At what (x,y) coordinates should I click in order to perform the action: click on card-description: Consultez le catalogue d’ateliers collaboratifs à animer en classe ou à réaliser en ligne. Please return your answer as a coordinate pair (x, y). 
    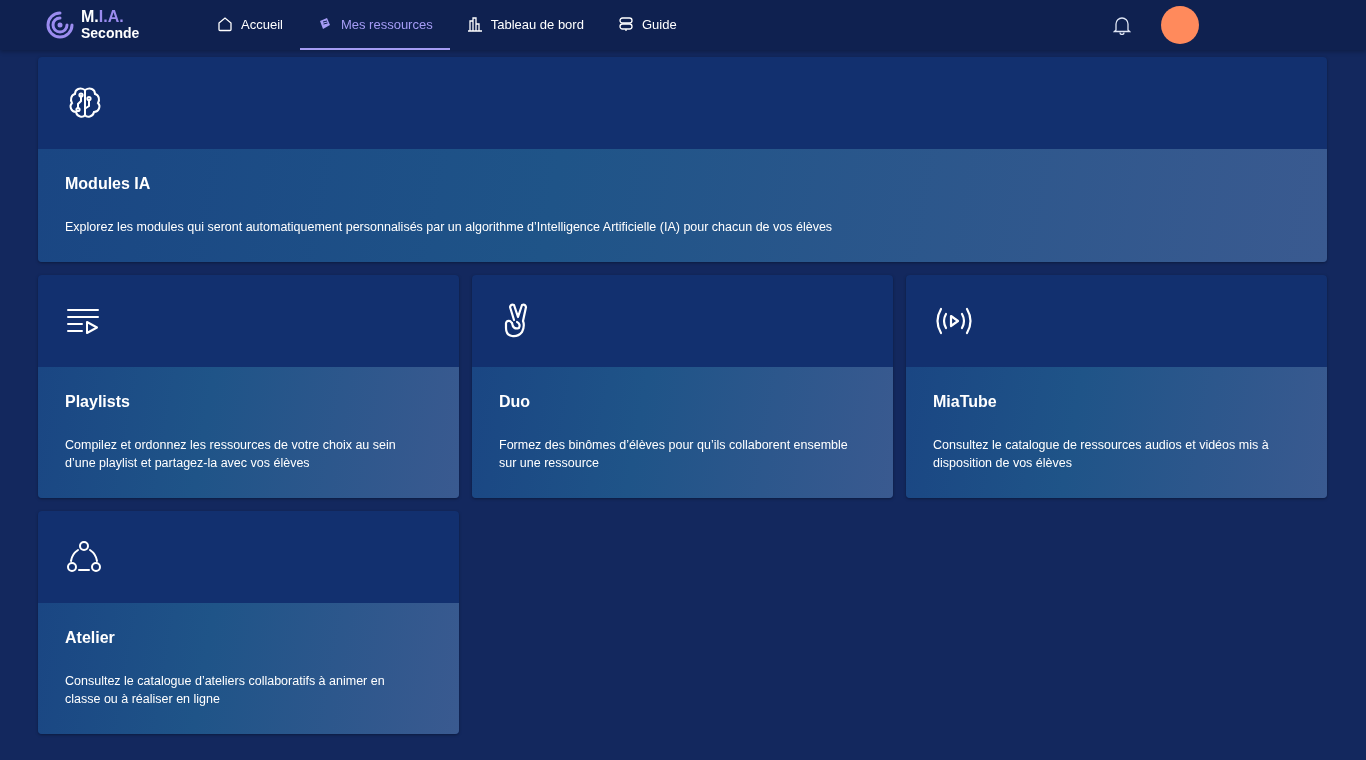
    Looking at the image, I should click on (225, 690).